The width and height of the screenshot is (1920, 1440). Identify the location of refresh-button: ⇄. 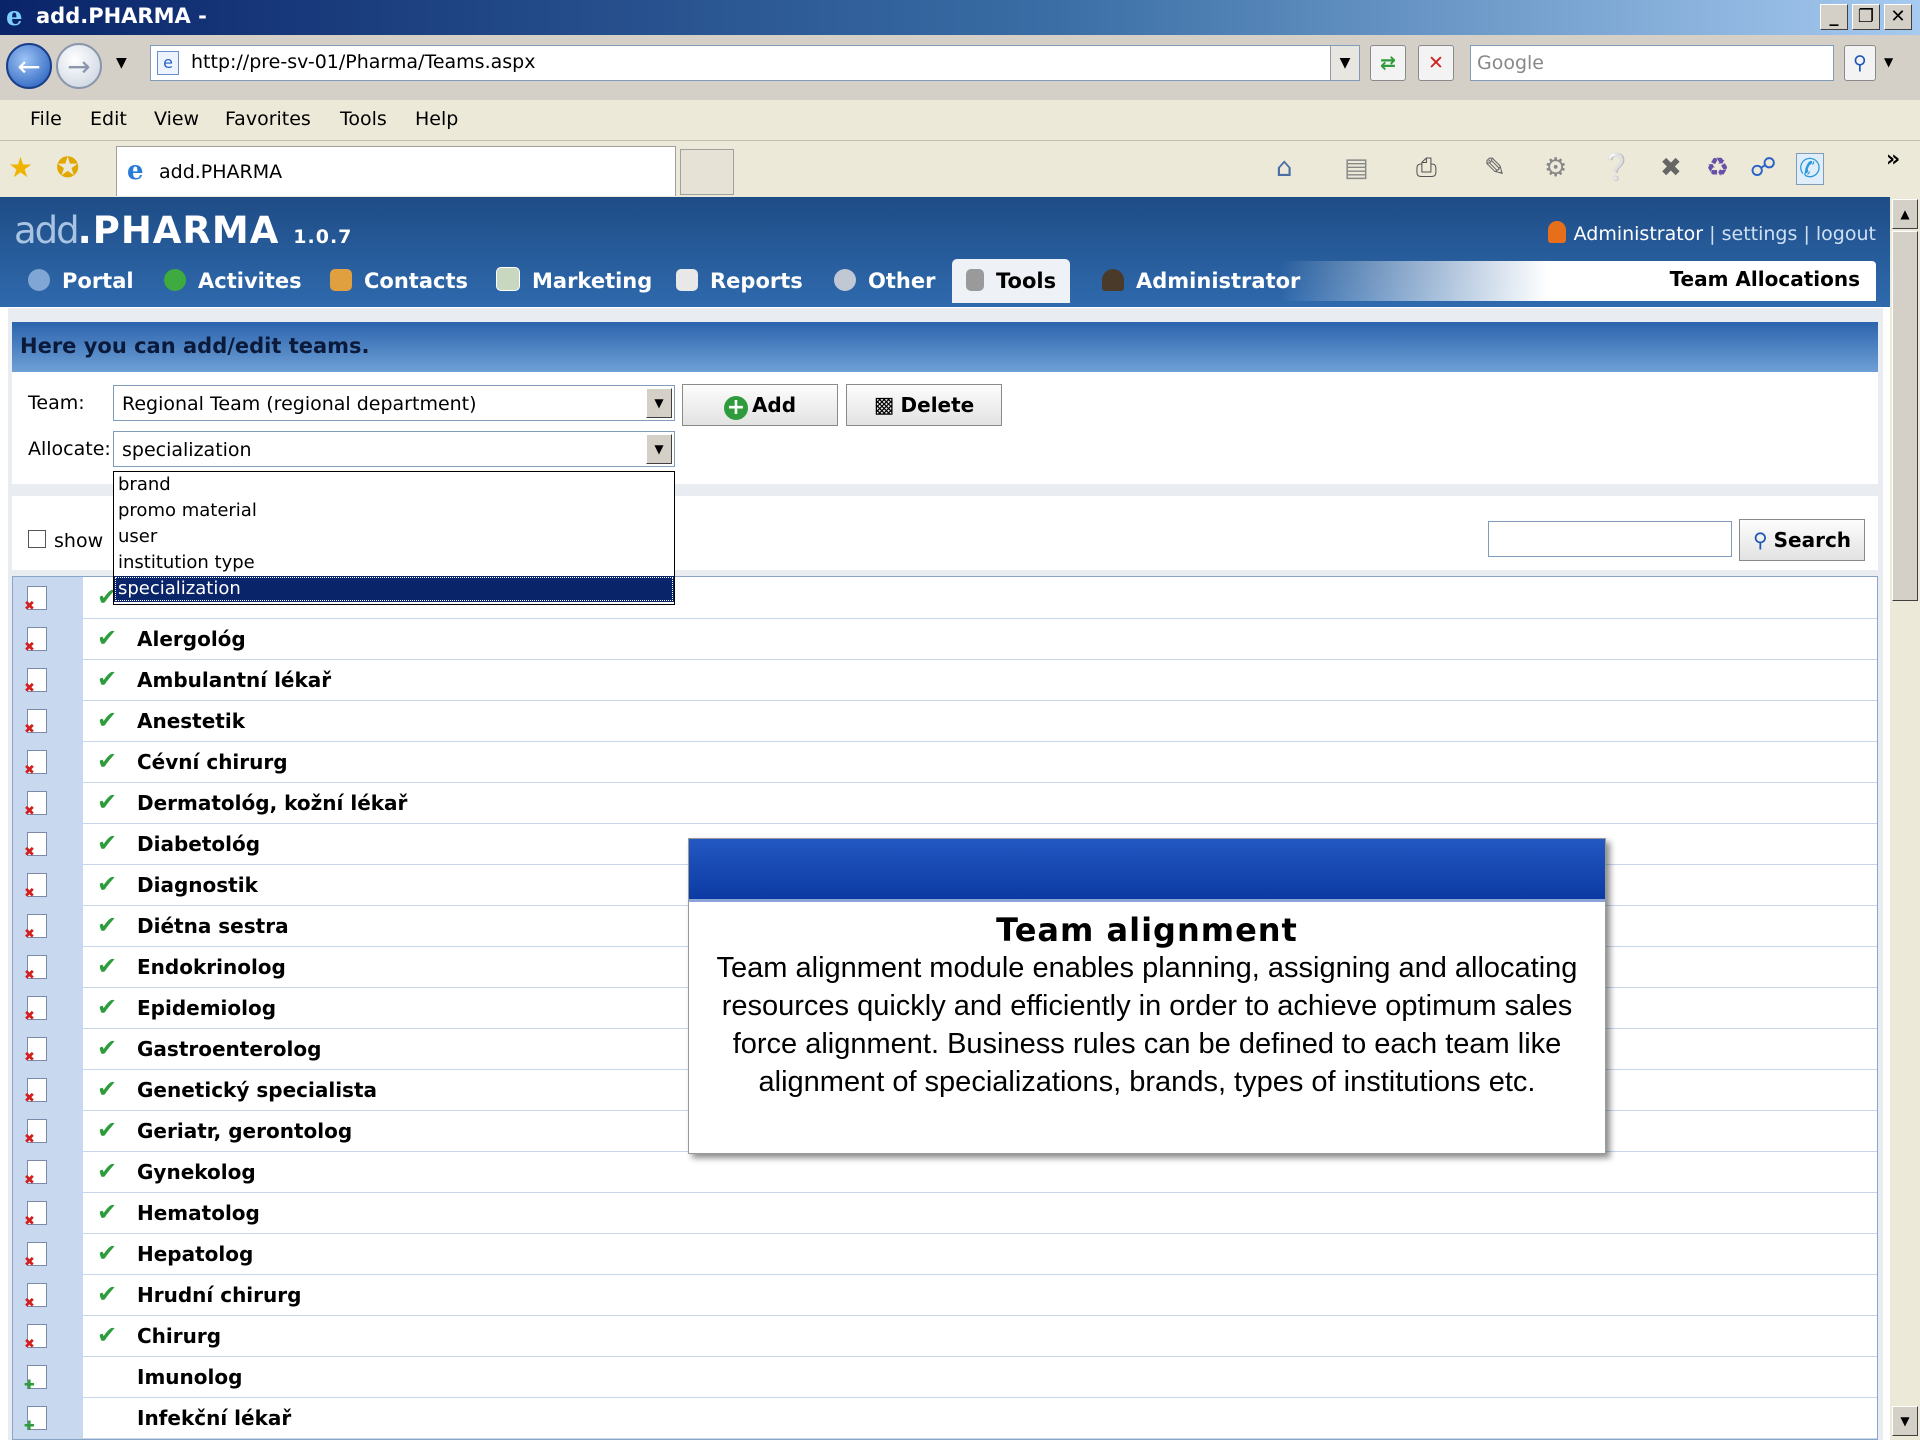
(1388, 63).